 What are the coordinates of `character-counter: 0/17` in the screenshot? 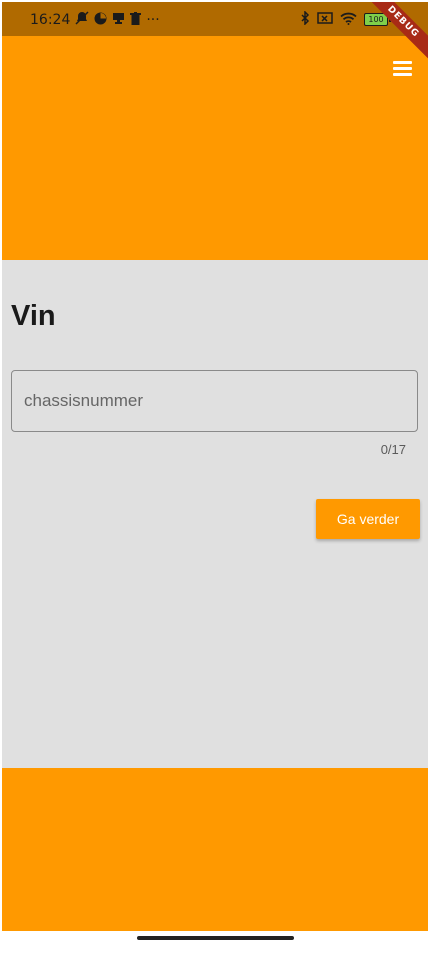 It's located at (393, 449).